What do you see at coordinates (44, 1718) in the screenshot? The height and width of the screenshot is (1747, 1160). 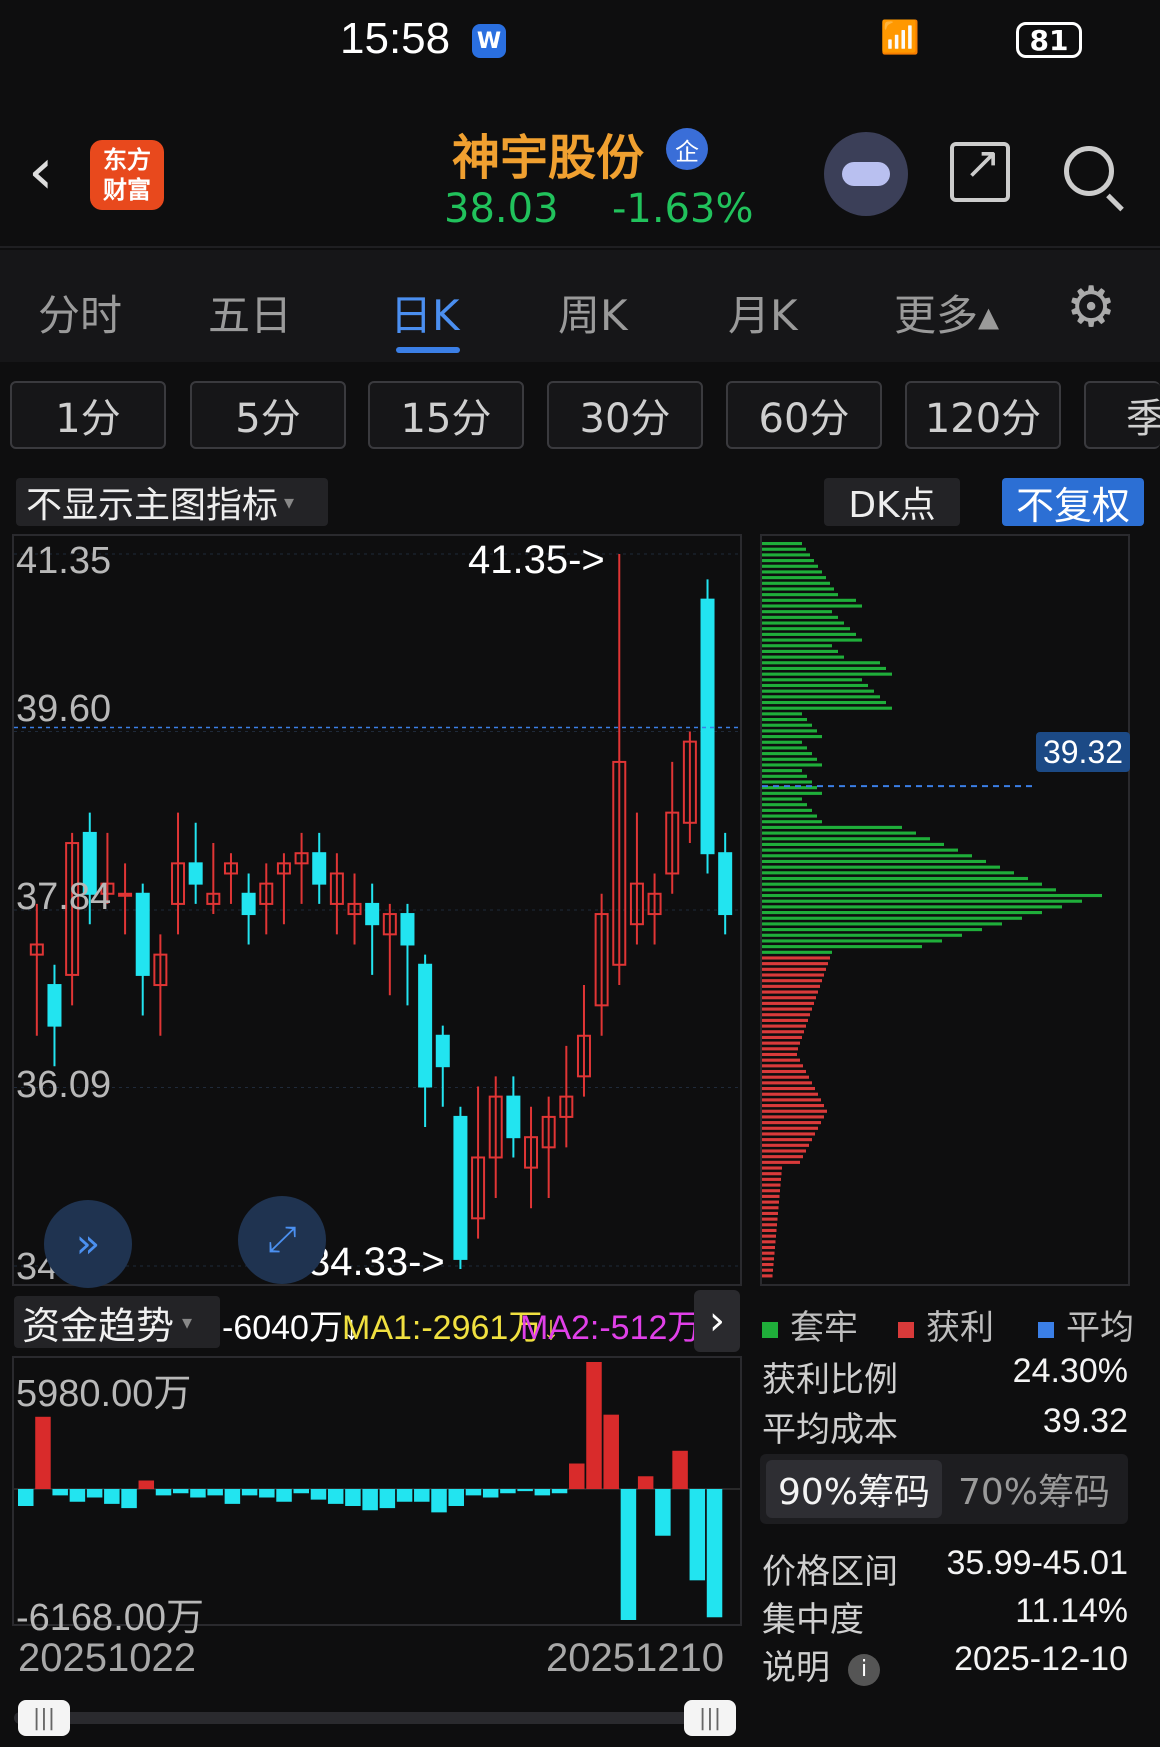 I see `scroll-handle-left: |||` at bounding box center [44, 1718].